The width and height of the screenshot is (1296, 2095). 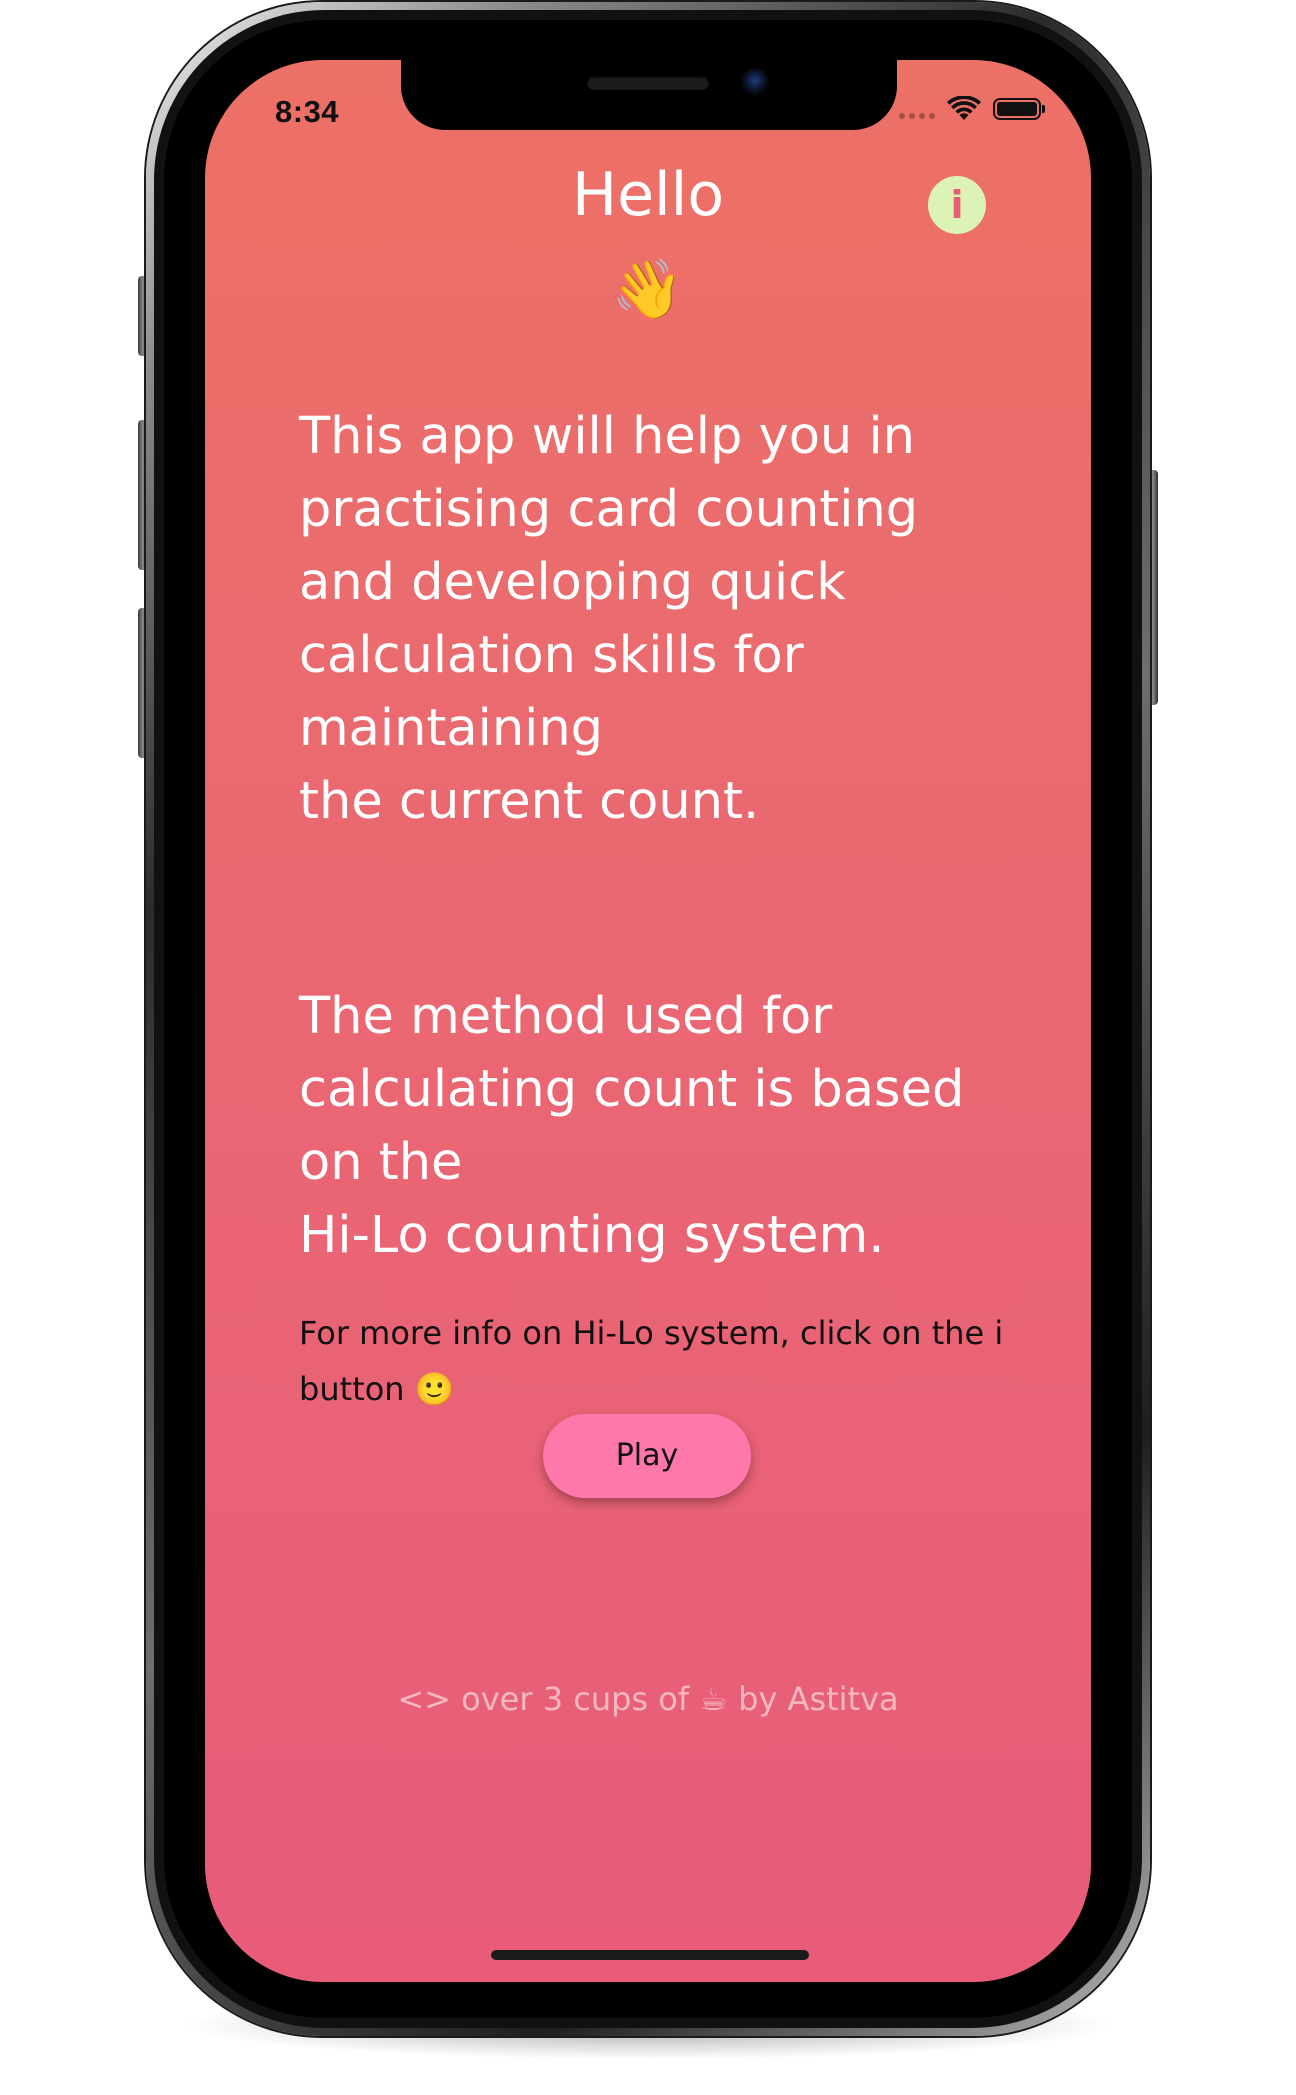 What do you see at coordinates (307, 111) in the screenshot?
I see `status-time: 8:34` at bounding box center [307, 111].